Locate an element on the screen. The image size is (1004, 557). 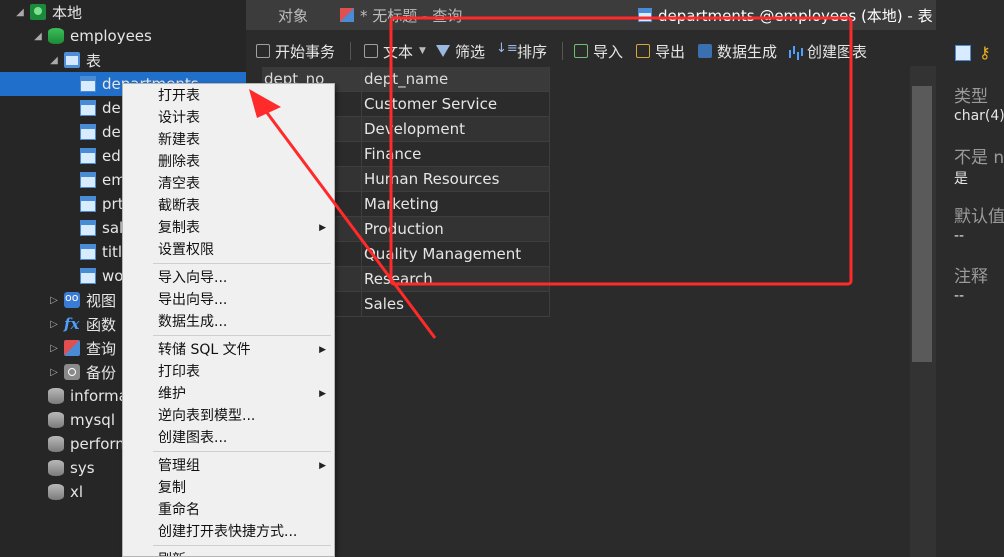
import-button: 导入 is located at coordinates (598, 51).